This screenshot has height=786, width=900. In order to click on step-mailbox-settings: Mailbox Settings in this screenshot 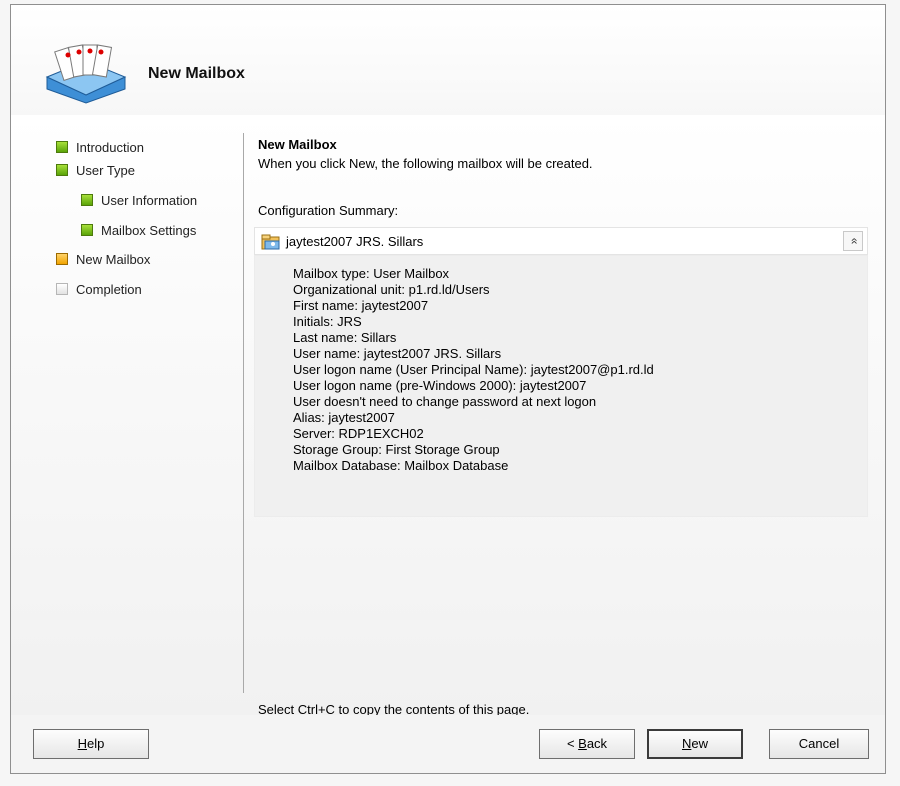, I will do `click(138, 230)`.